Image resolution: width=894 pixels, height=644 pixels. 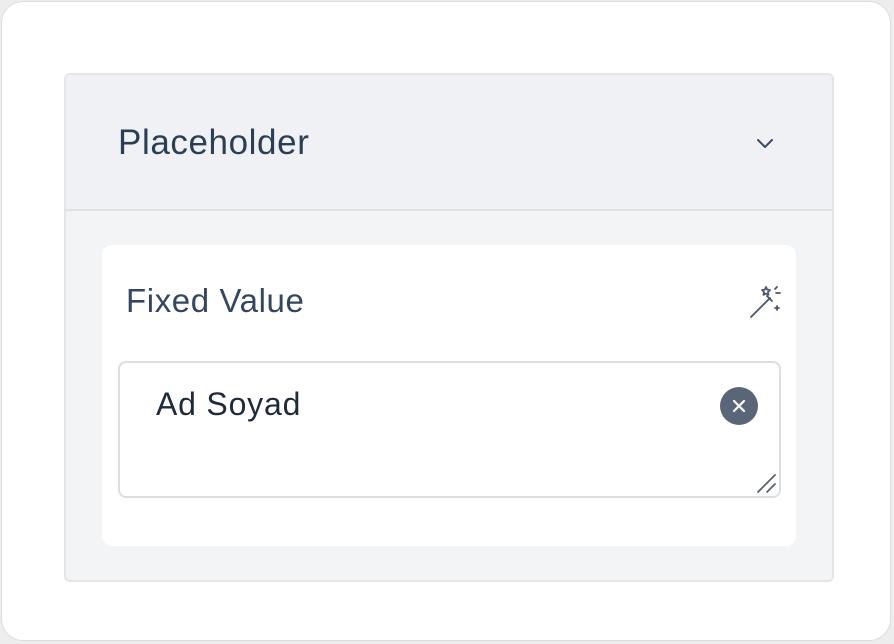 What do you see at coordinates (765, 302) in the screenshot?
I see `magic-wand-icon` at bounding box center [765, 302].